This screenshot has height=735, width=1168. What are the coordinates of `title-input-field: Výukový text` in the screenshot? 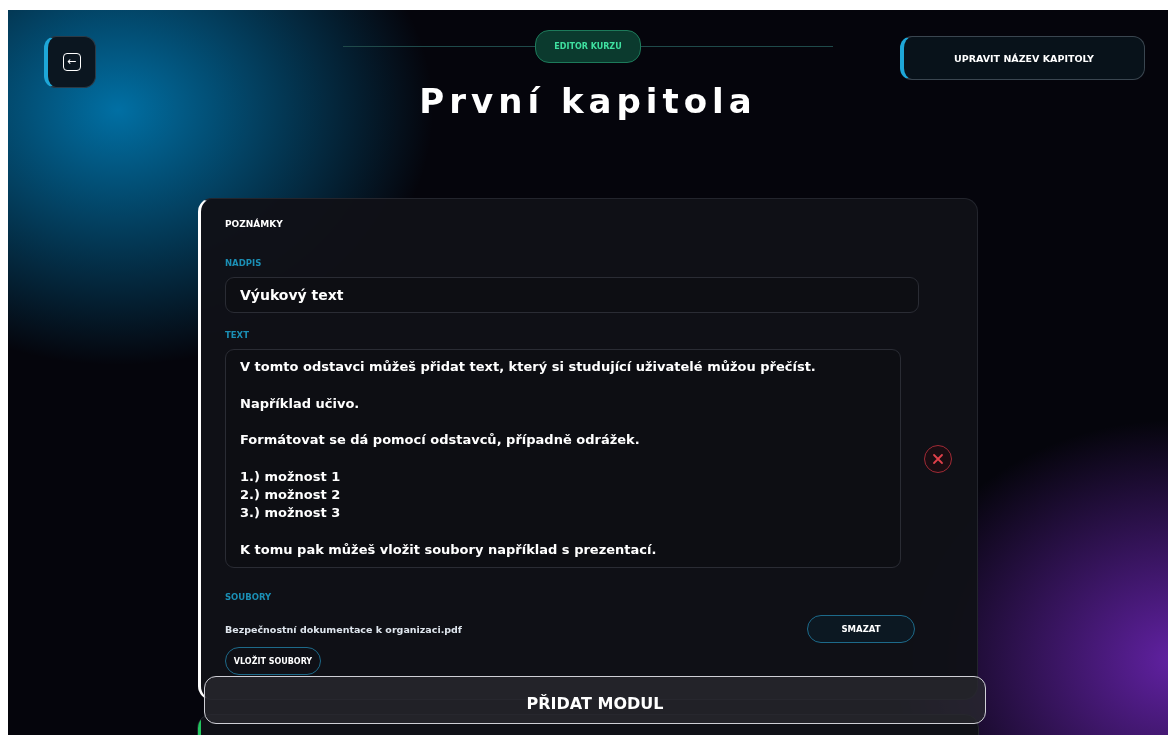 It's located at (572, 295).